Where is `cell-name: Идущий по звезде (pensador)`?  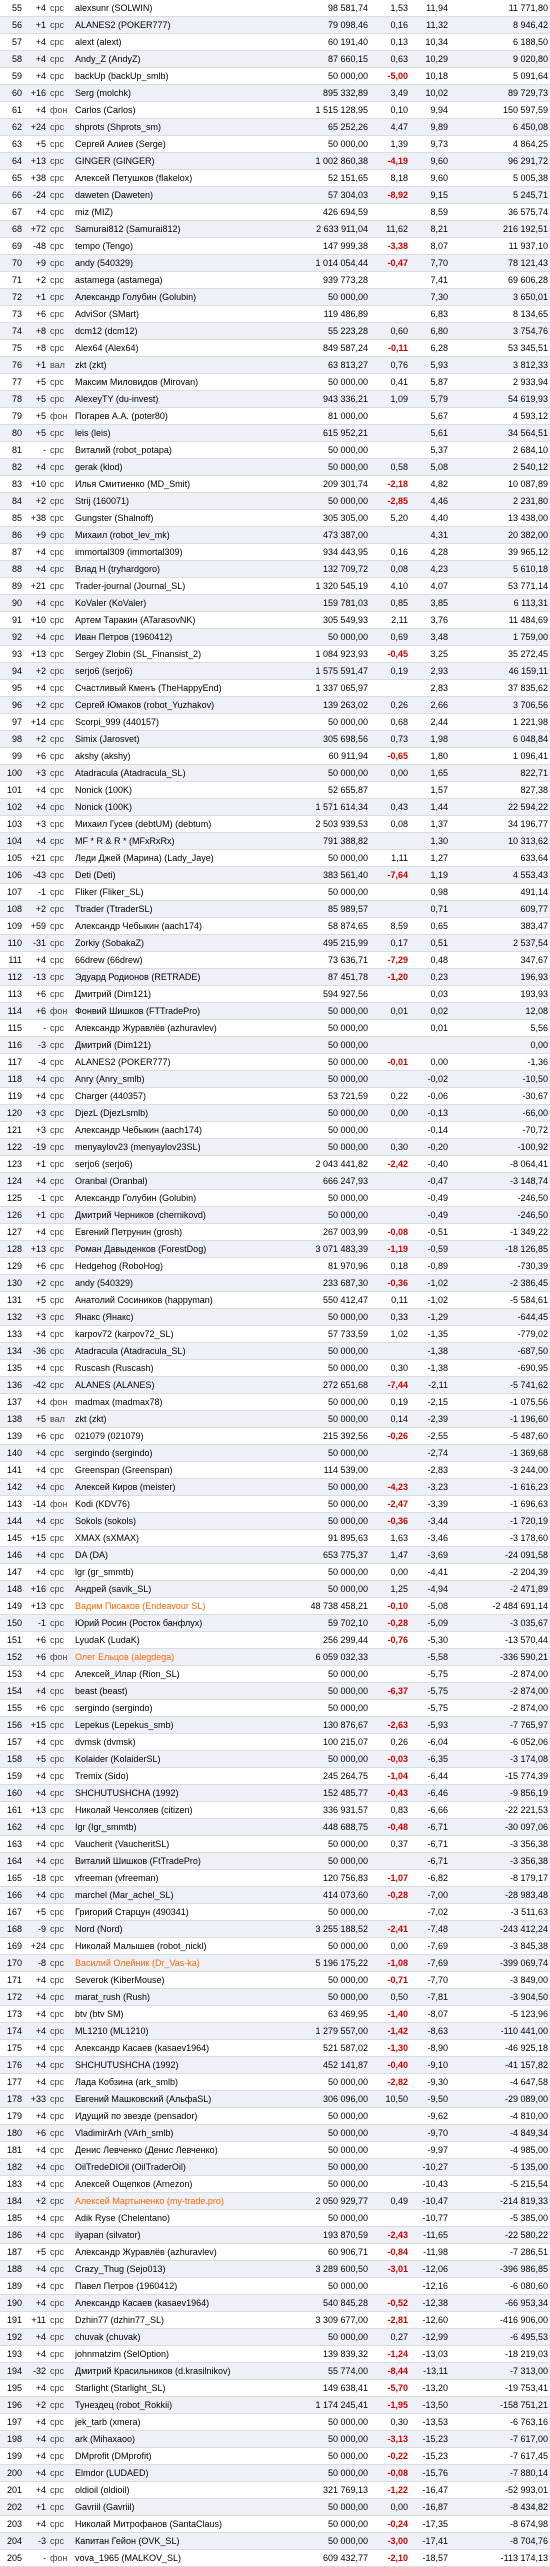
cell-name: Идущий по звезде (pensador) is located at coordinates (182, 2116).